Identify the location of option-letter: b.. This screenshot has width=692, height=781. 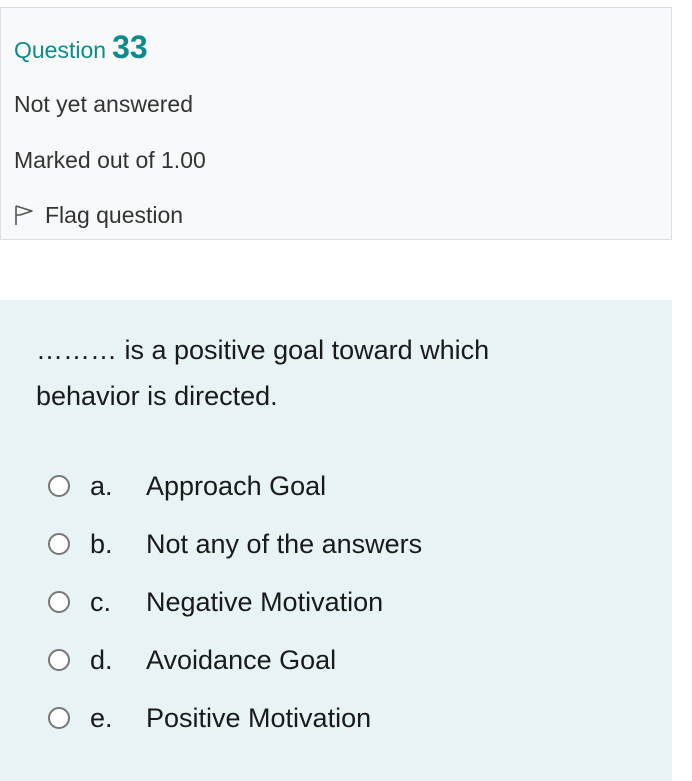
(101, 543).